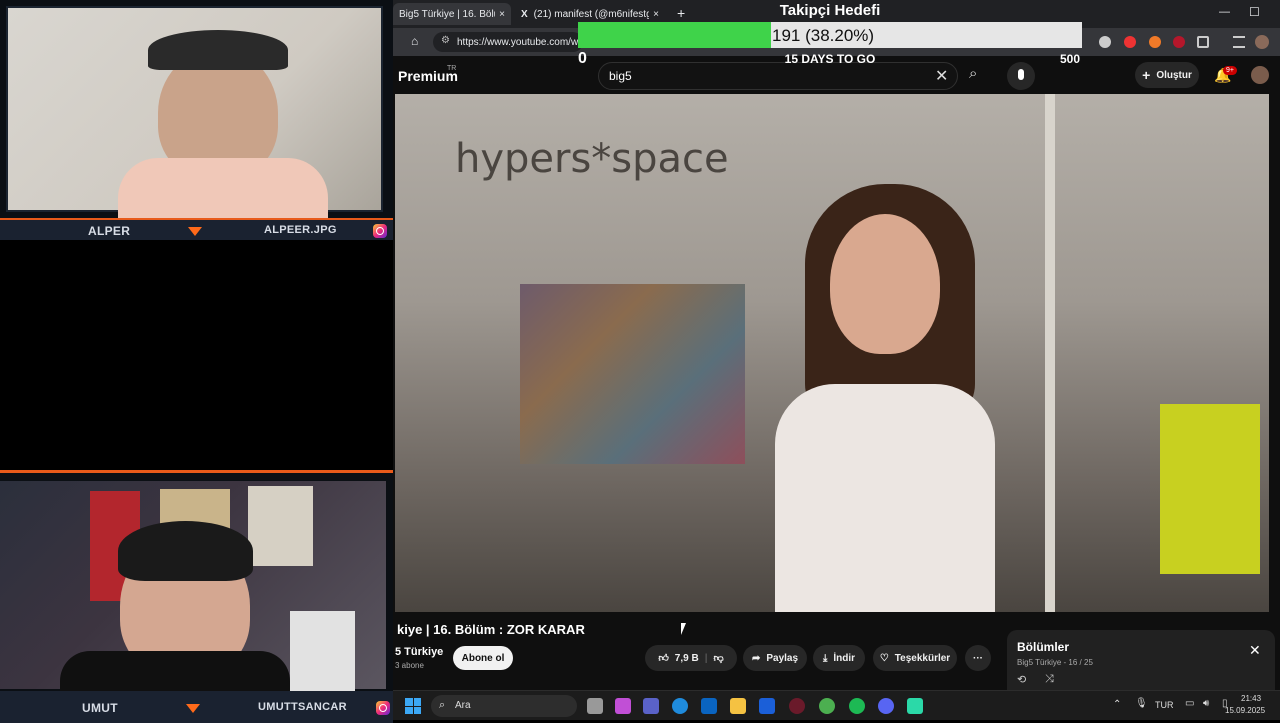 This screenshot has width=1280, height=723. Describe the element at coordinates (185, 551) in the screenshot. I see `streamer-hair` at that location.